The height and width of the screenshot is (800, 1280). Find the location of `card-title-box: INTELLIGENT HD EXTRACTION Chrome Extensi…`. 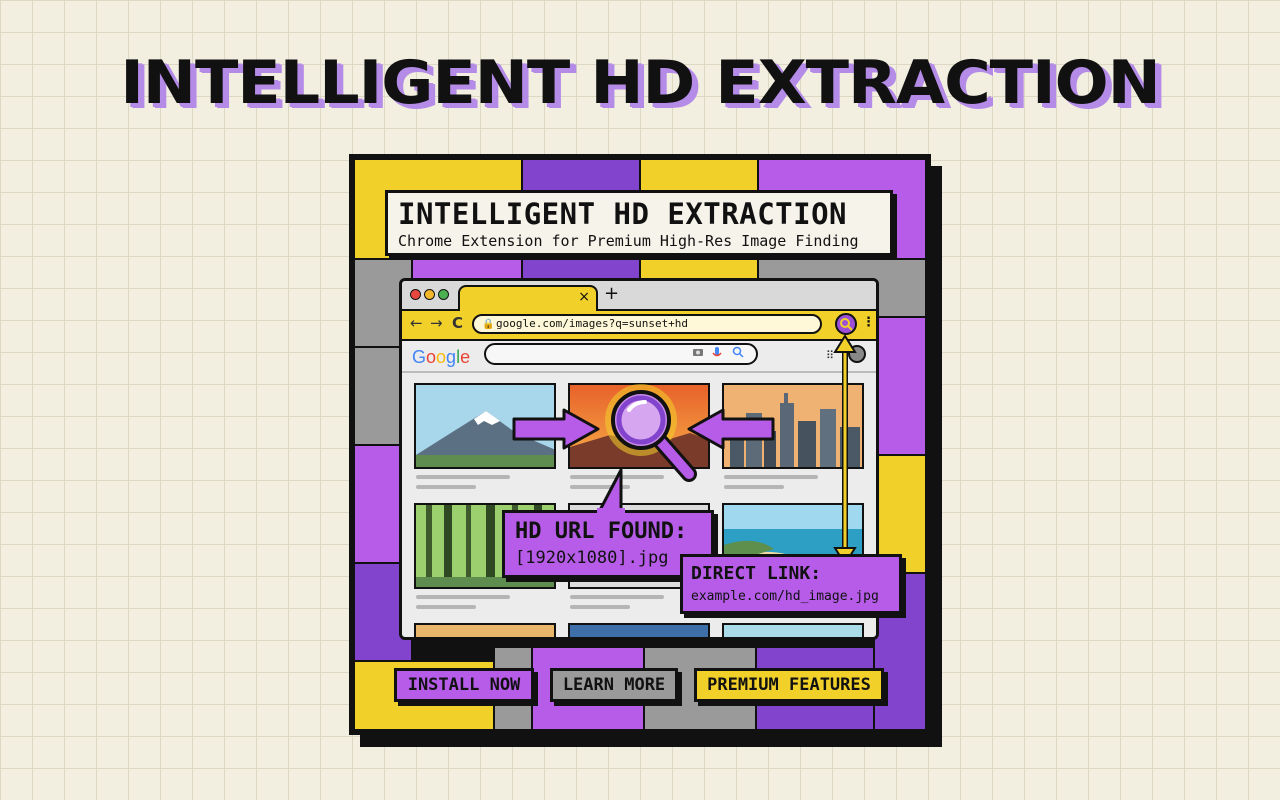

card-title-box: INTELLIGENT HD EXTRACTION Chrome Extensi… is located at coordinates (639, 223).